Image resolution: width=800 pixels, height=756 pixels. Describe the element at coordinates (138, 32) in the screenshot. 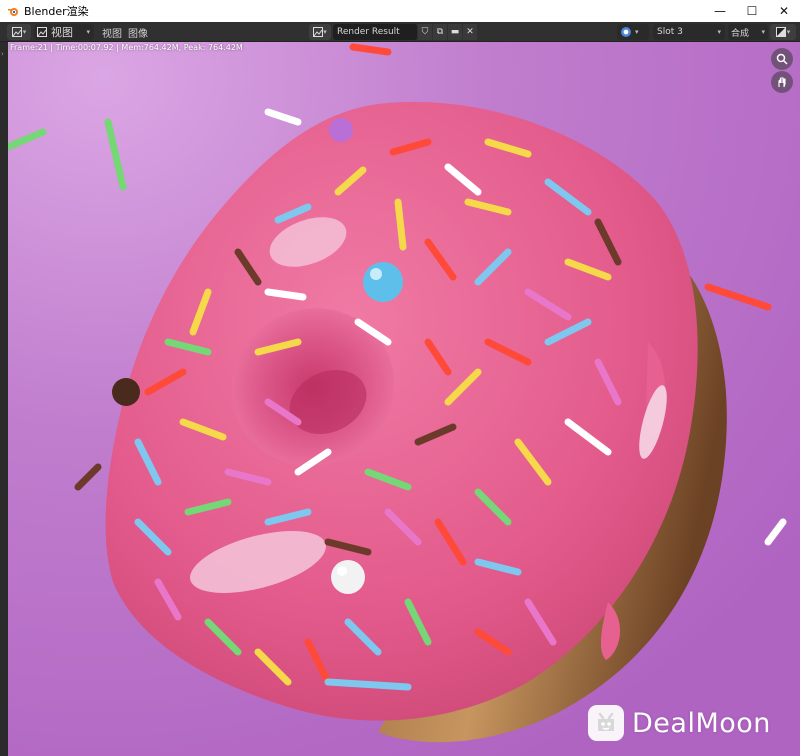

I see `menu-image: 图像` at that location.